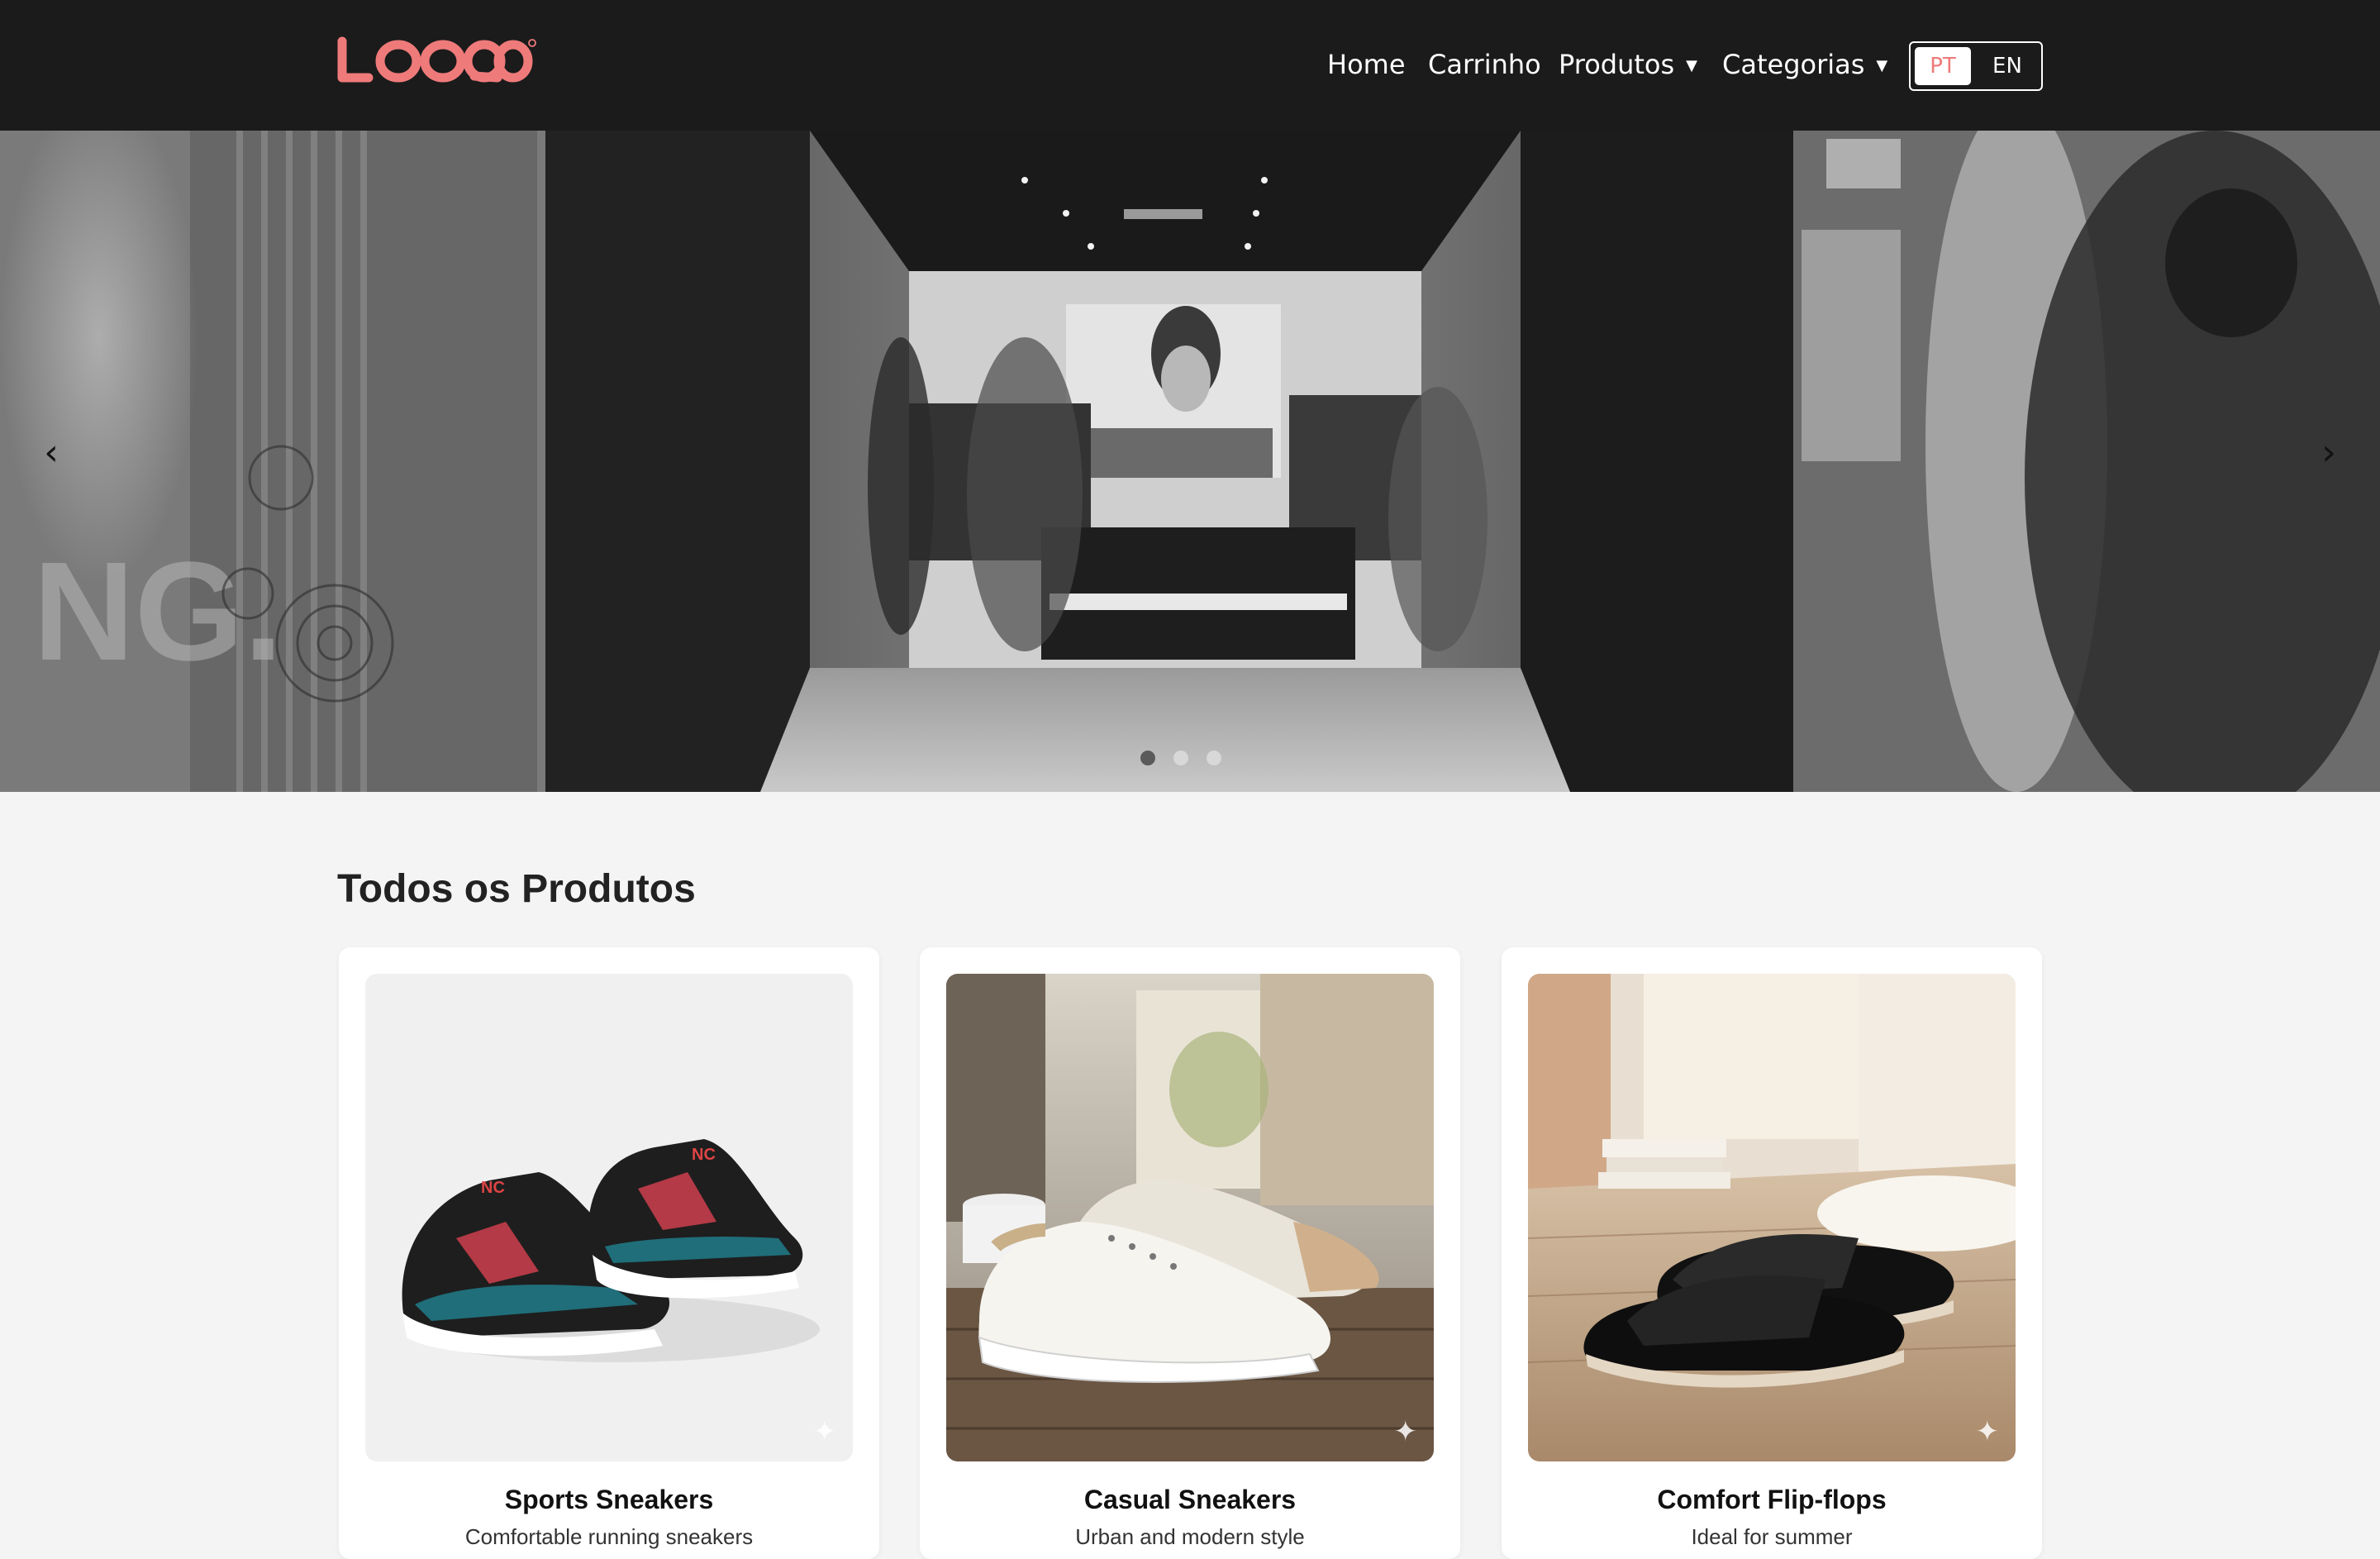 The image size is (2380, 1559). What do you see at coordinates (1943, 66) in the screenshot?
I see `lang-pt-button: PT` at bounding box center [1943, 66].